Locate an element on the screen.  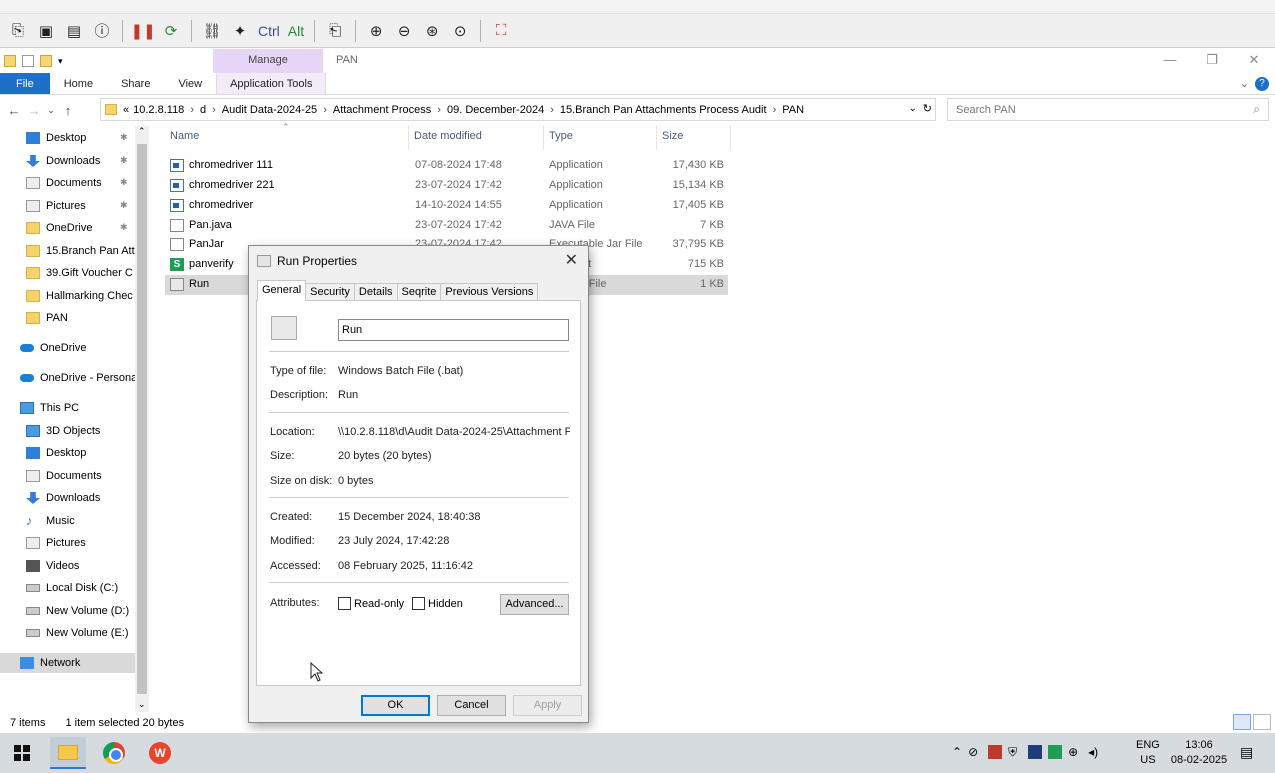
nav-item-pictures-pc: Pictures is located at coordinates (80, 543).